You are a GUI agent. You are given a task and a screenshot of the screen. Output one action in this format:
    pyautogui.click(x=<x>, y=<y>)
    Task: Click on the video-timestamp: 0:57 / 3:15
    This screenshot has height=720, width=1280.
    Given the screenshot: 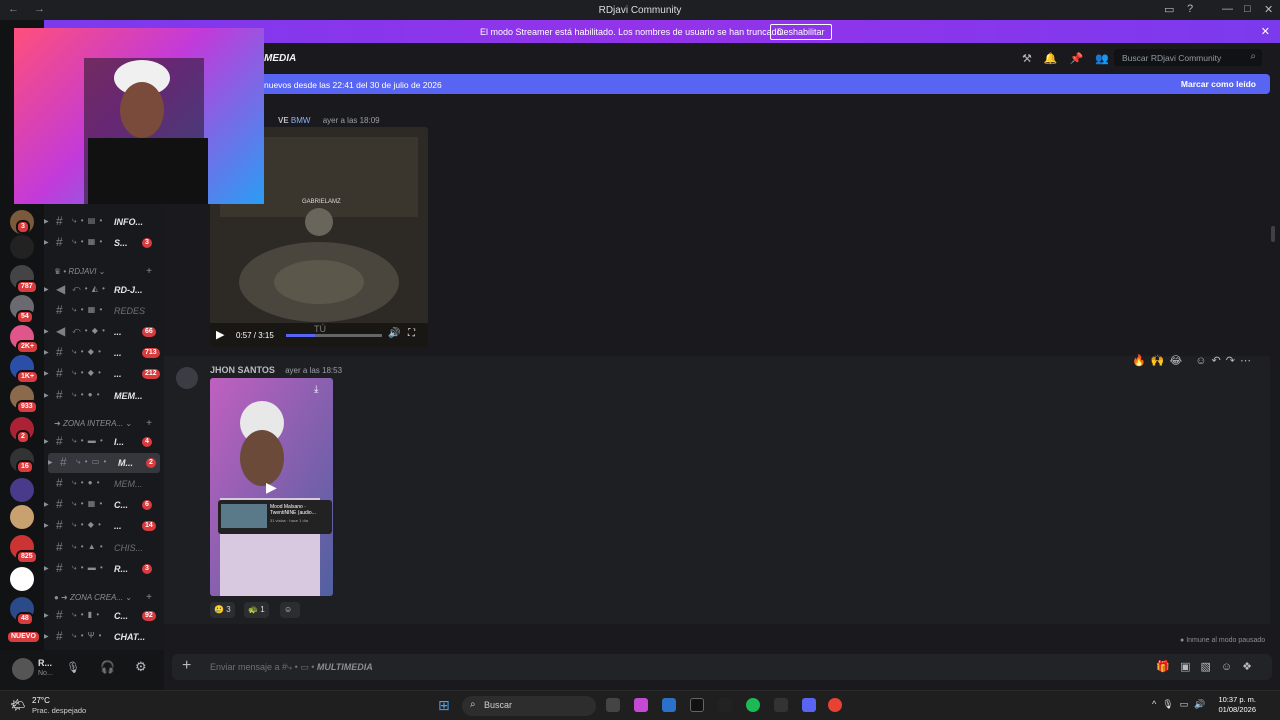 What is the action you would take?
    pyautogui.click(x=255, y=335)
    